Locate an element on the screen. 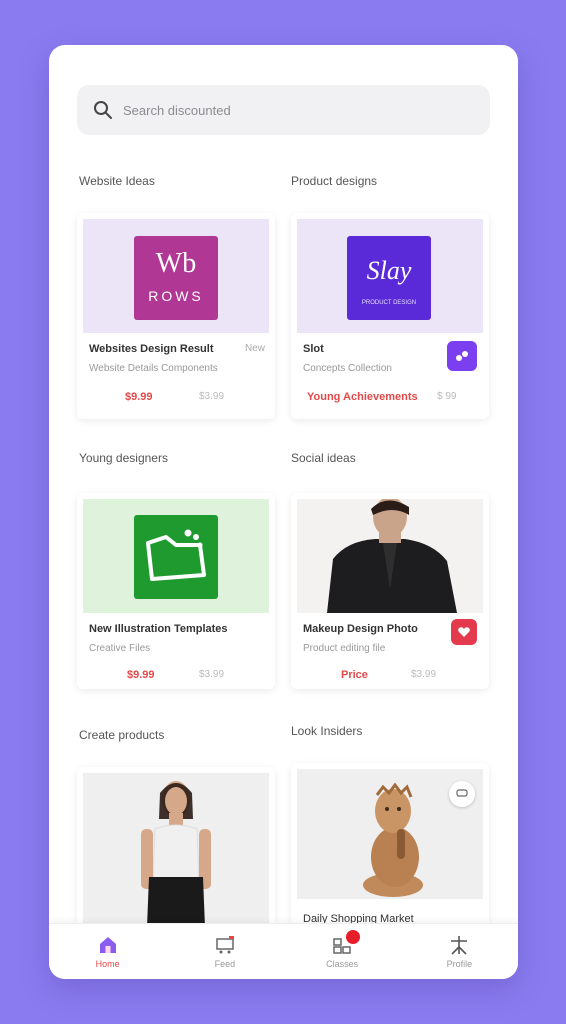  nav-profile: Profile is located at coordinates (459, 951).